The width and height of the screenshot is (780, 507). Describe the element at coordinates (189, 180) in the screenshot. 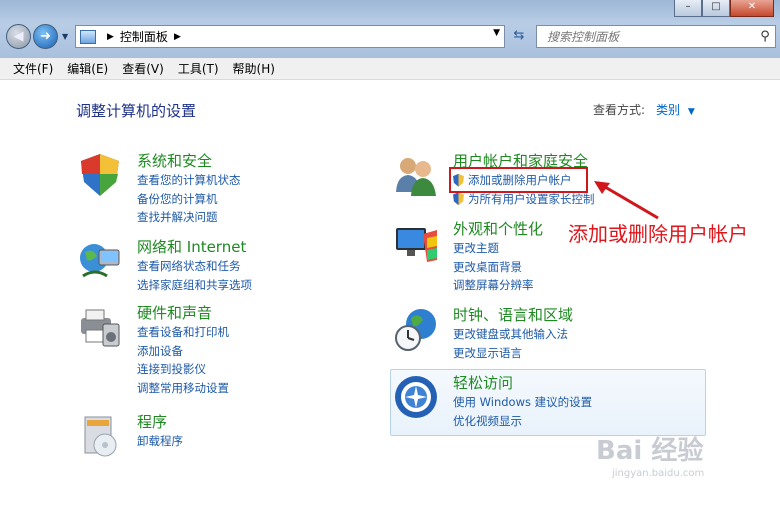

I see `link-view-computer-status: 查看您的计算机状态` at that location.